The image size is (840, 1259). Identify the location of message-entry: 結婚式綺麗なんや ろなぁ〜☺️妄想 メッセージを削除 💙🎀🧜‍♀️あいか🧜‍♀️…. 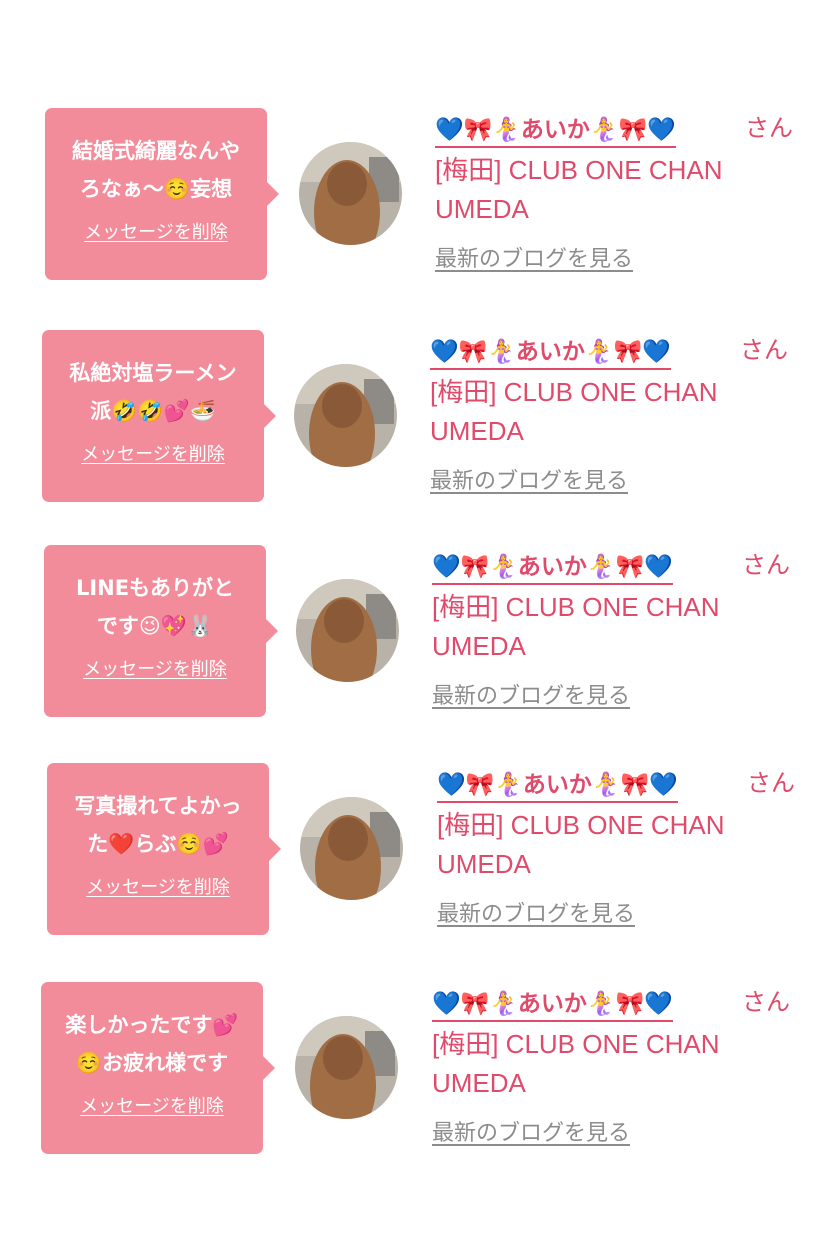
(420, 195).